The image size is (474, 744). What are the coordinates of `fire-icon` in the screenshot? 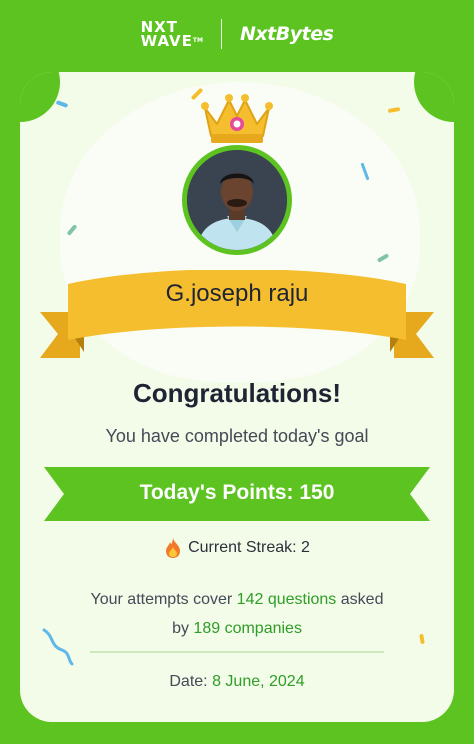 It's located at (173, 548).